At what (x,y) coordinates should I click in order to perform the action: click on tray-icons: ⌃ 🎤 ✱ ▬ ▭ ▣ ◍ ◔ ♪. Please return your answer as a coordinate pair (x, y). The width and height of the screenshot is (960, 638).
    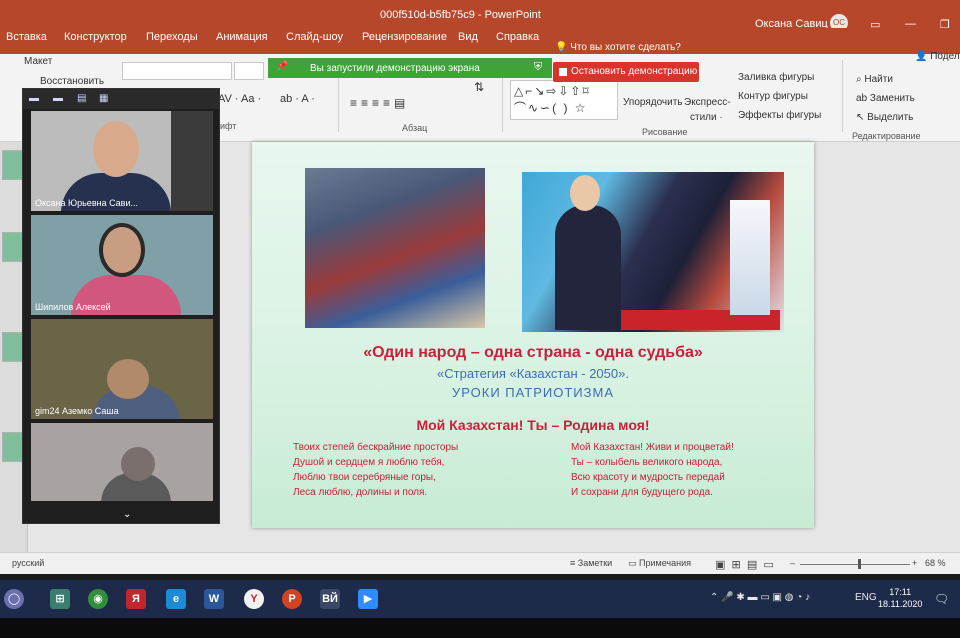
    Looking at the image, I should click on (760, 597).